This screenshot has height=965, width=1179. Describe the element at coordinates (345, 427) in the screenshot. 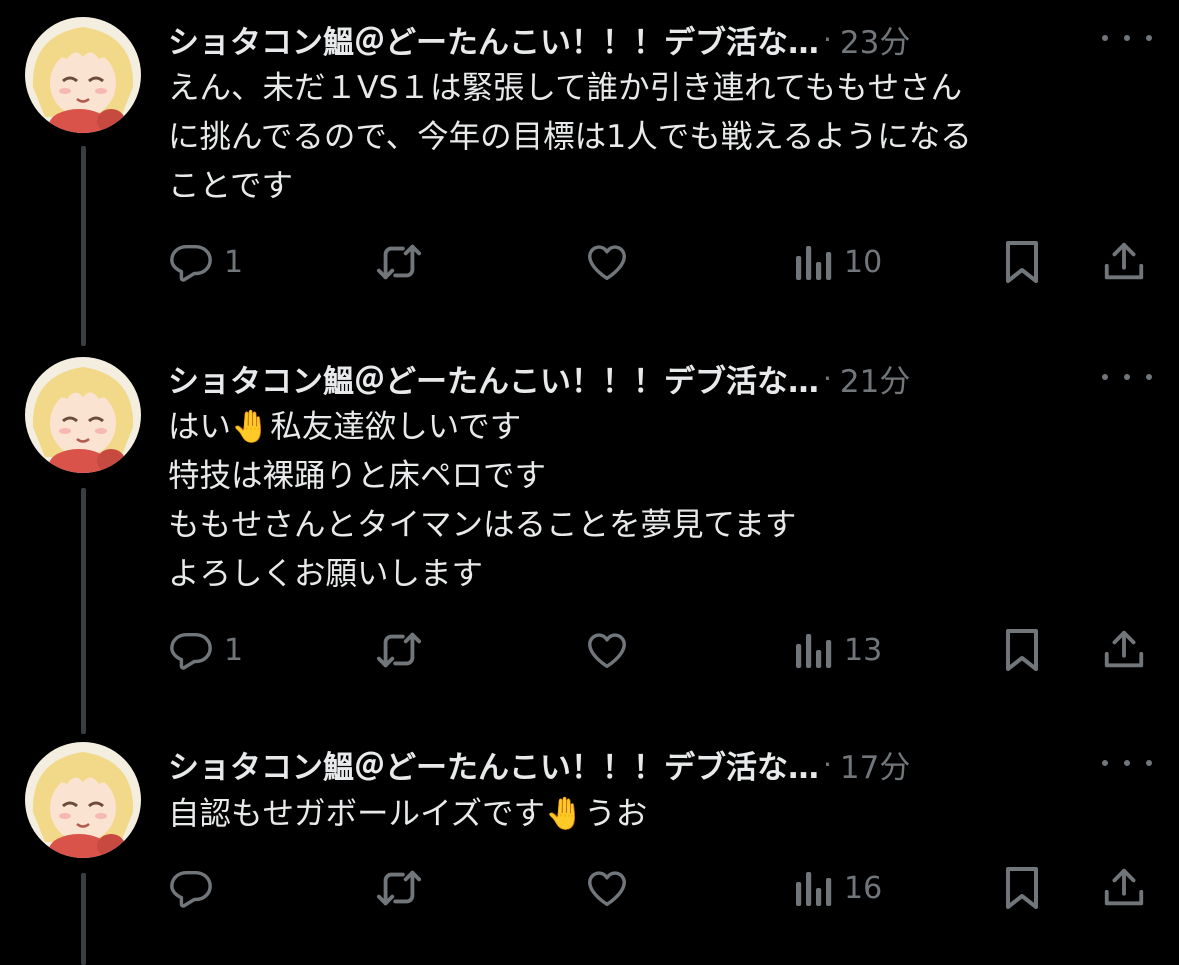

I see `post-text-line: はい🤚私友達欲しいです` at that location.